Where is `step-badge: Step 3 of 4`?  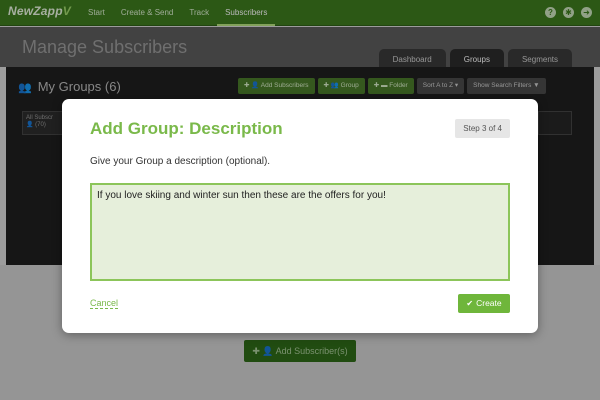
step-badge: Step 3 of 4 is located at coordinates (482, 128).